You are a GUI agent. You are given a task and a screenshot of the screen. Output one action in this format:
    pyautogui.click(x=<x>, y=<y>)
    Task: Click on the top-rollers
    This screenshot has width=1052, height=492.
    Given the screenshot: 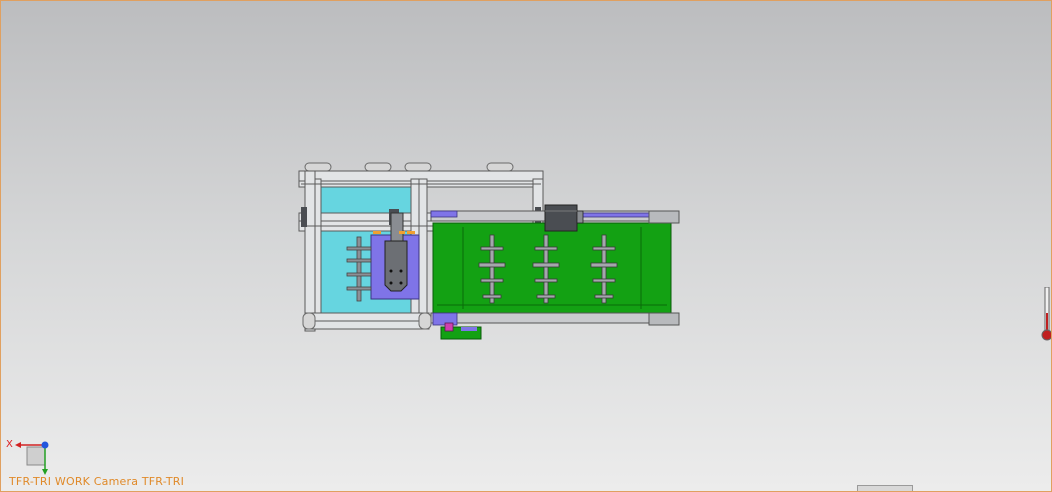 What is the action you would take?
    pyautogui.click(x=409, y=167)
    